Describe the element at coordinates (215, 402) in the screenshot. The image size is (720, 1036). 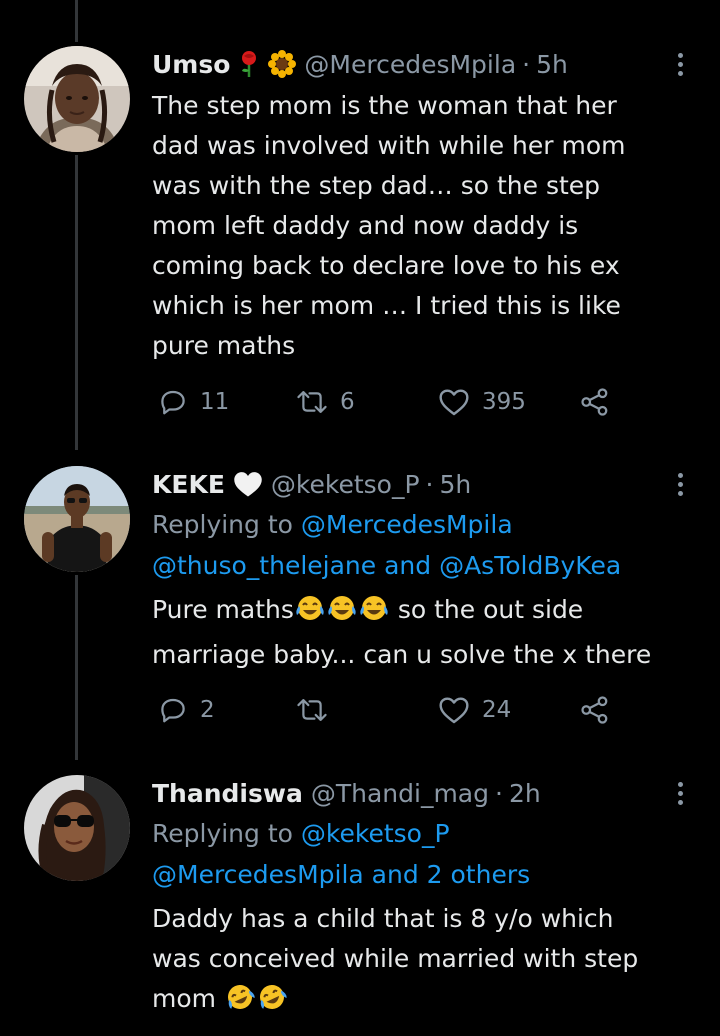
I see `reply-count: 11` at that location.